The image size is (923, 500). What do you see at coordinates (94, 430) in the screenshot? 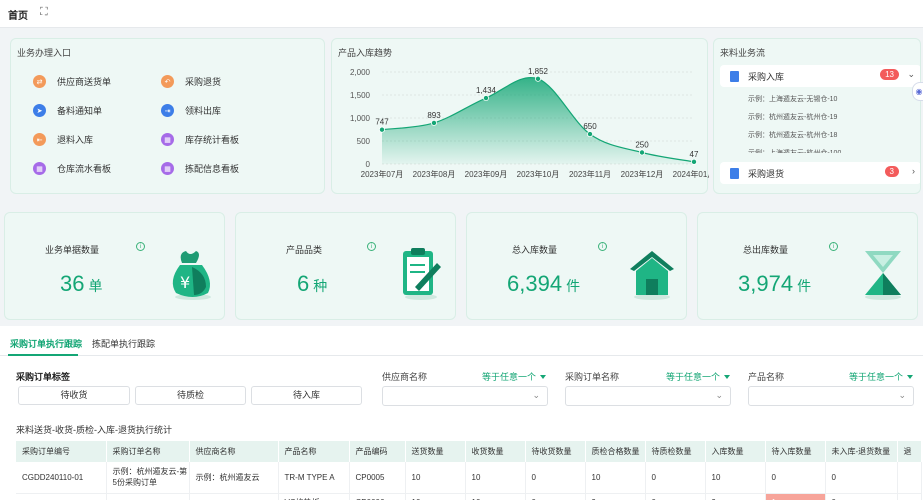
I see `table-title: 来料送货-收货-质检-入库-退货执行统计` at bounding box center [94, 430].